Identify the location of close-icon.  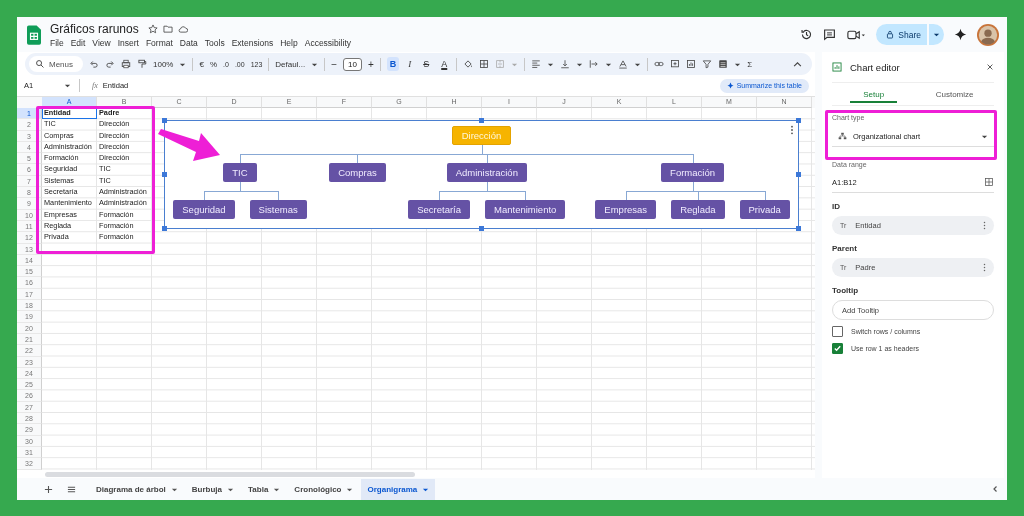
(990, 67).